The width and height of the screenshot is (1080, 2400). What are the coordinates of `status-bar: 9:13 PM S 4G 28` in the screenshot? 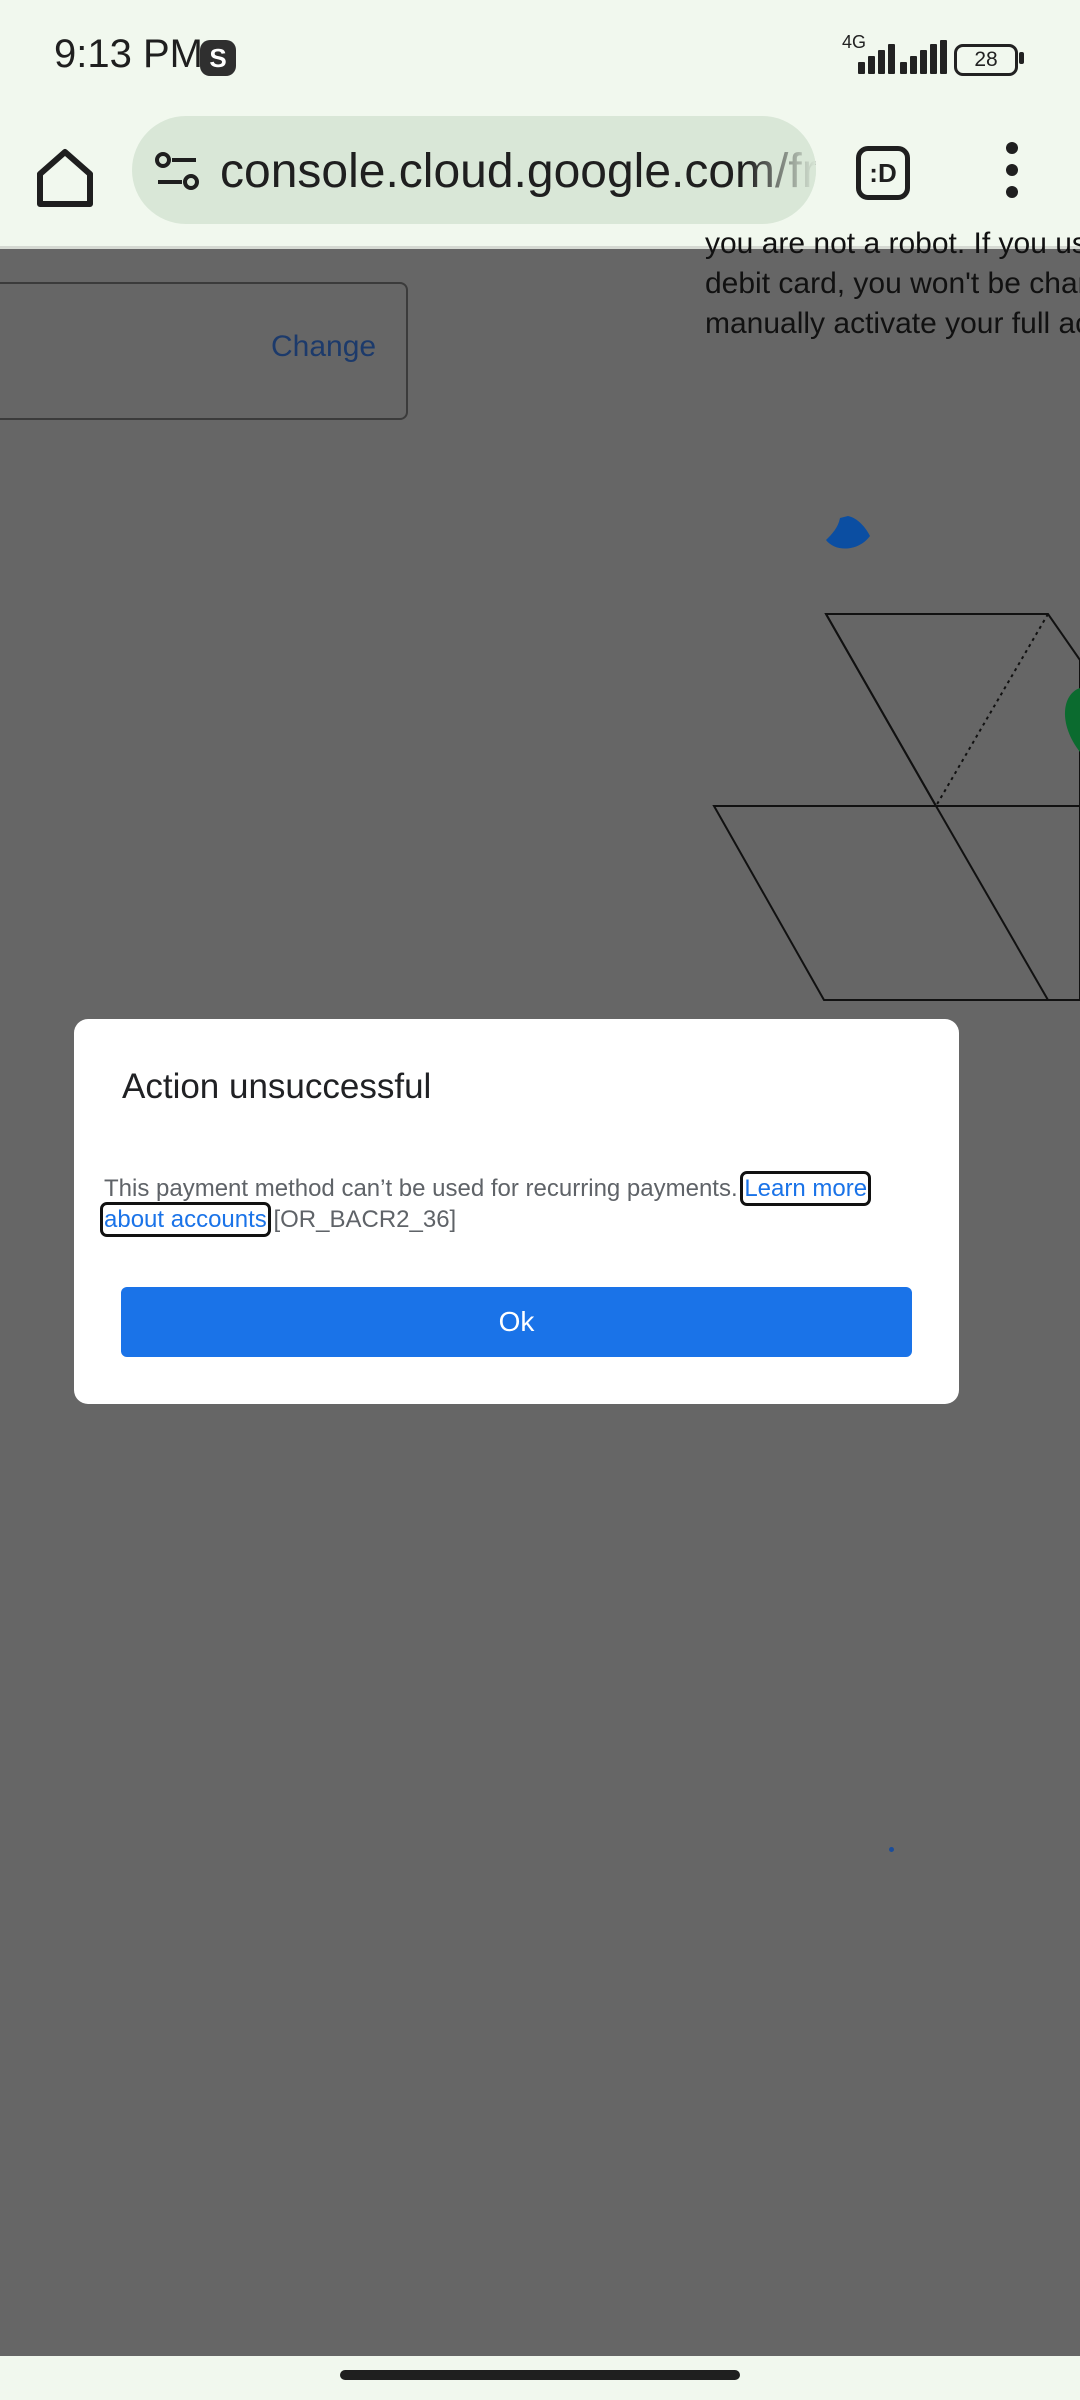 It's located at (540, 56).